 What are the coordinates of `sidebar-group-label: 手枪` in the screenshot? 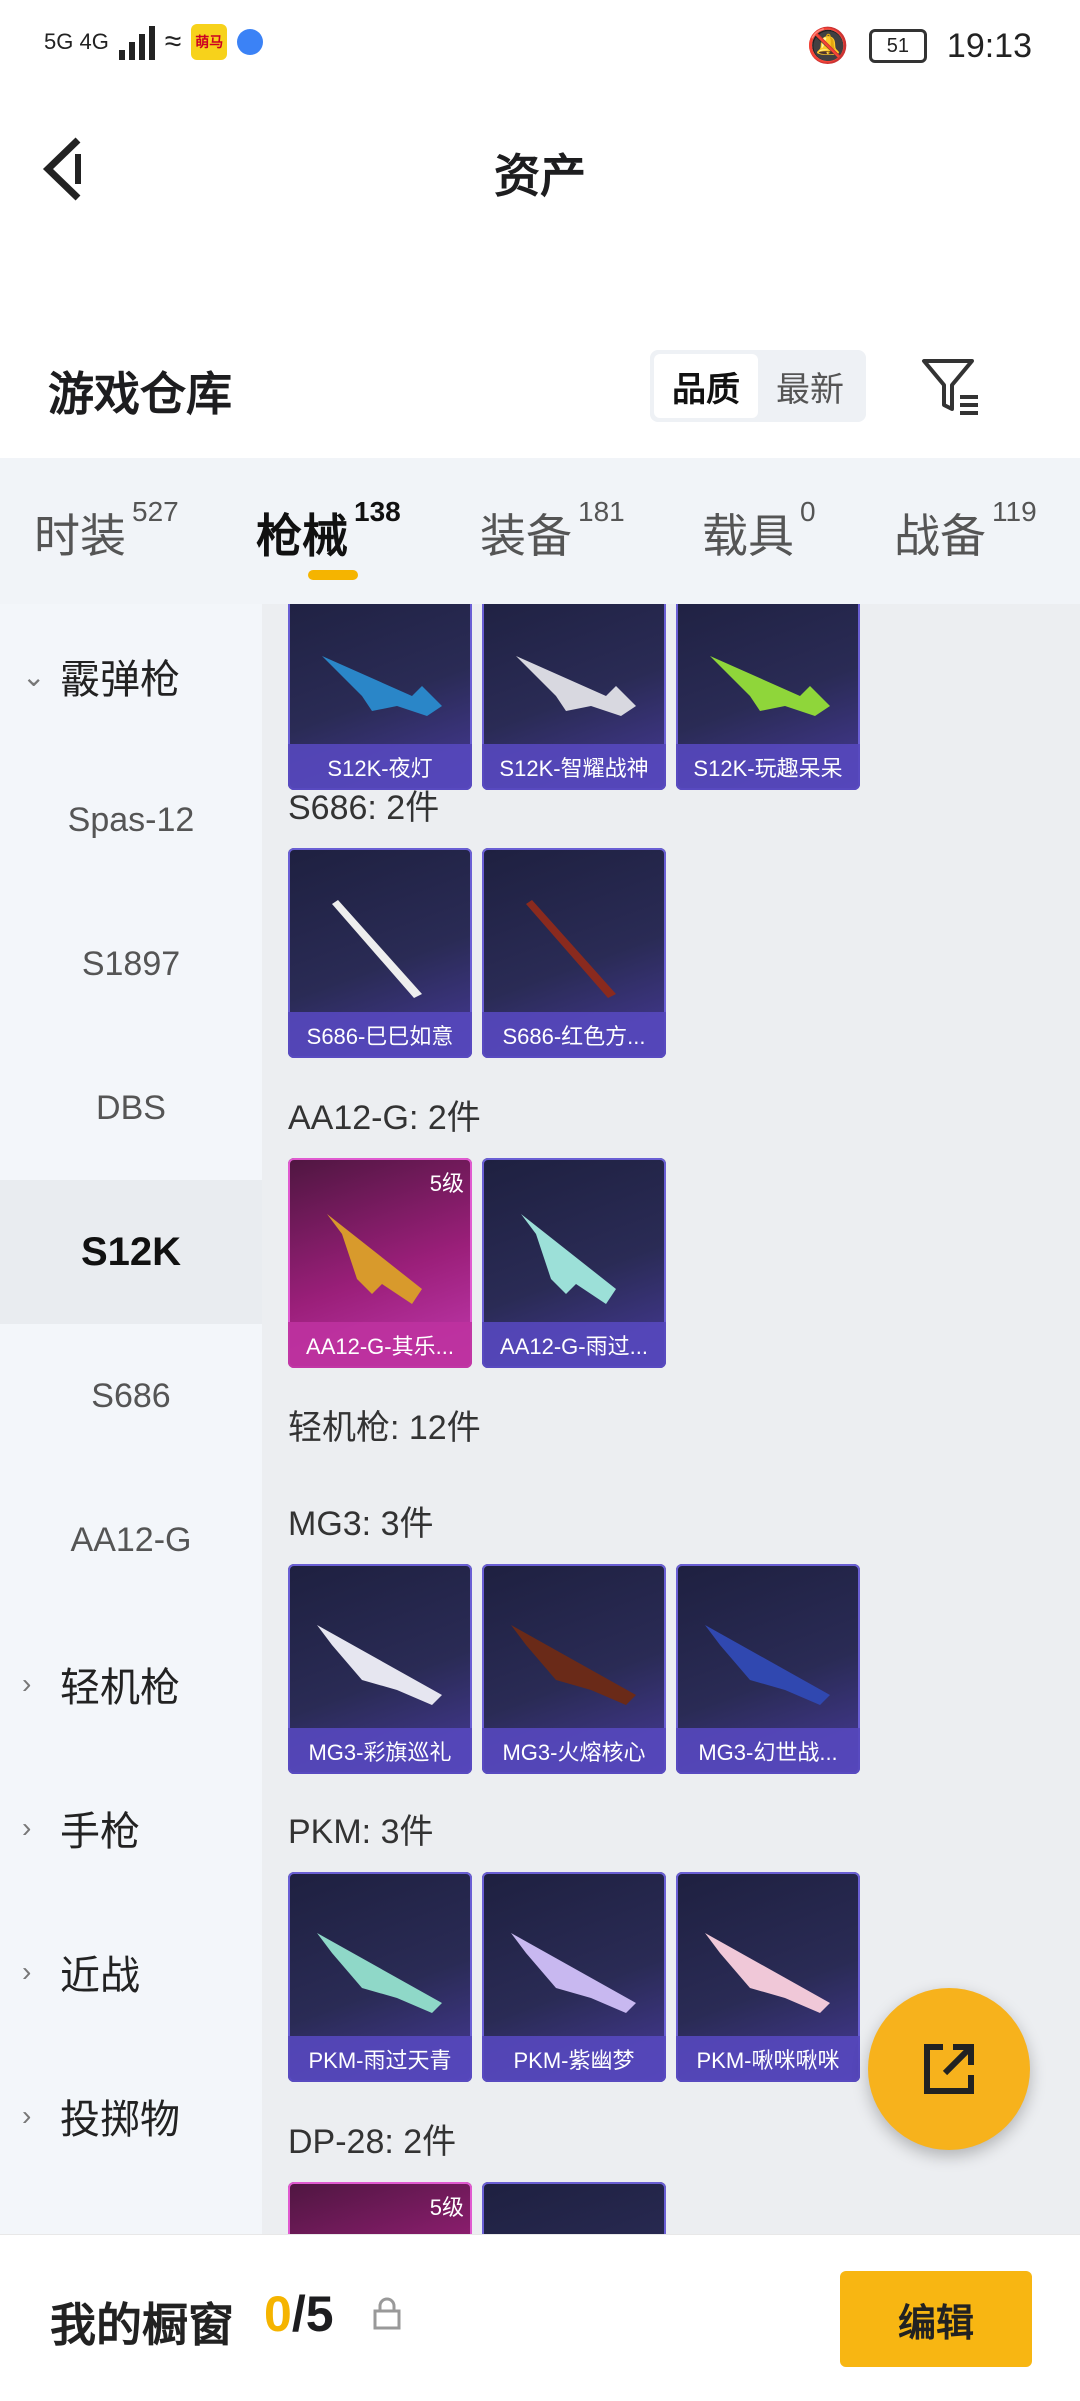 It's located at (100, 1832).